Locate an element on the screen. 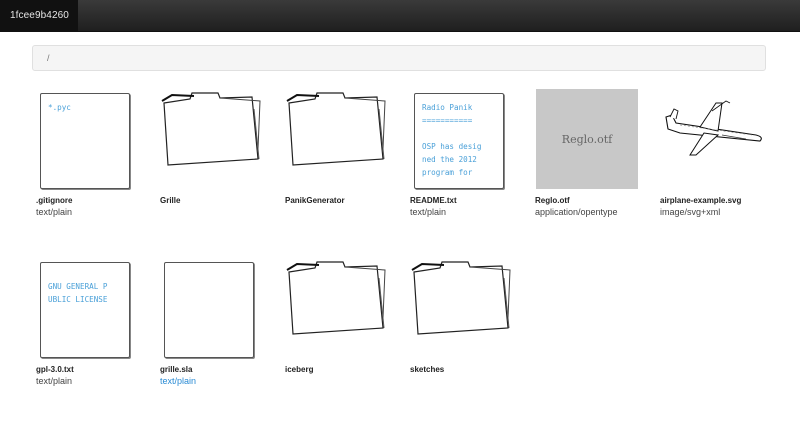  file-name: gpl-3.0.txt is located at coordinates (55, 369).